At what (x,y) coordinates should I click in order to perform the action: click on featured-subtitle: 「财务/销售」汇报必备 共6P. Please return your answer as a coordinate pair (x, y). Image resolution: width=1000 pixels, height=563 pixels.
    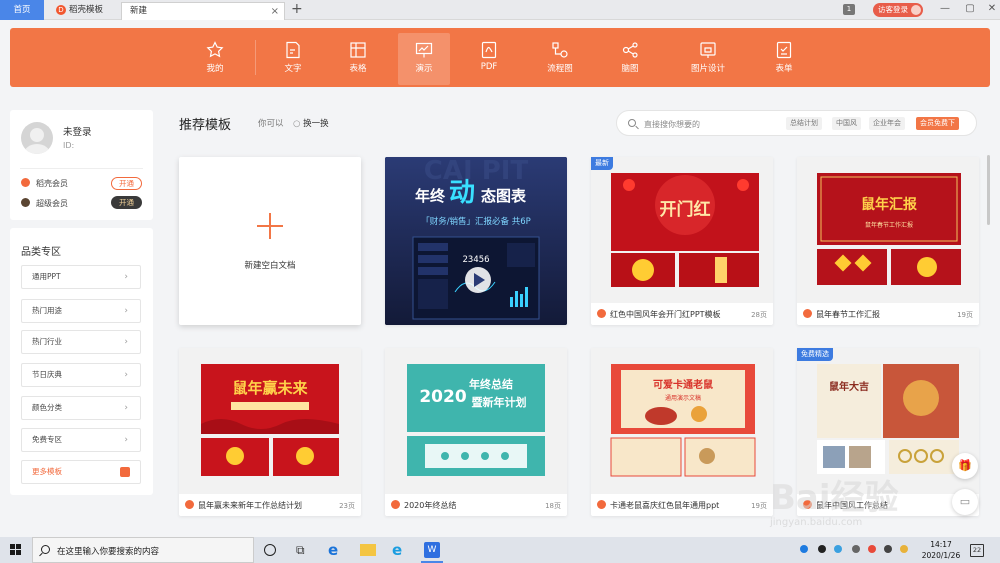
    Looking at the image, I should click on (476, 221).